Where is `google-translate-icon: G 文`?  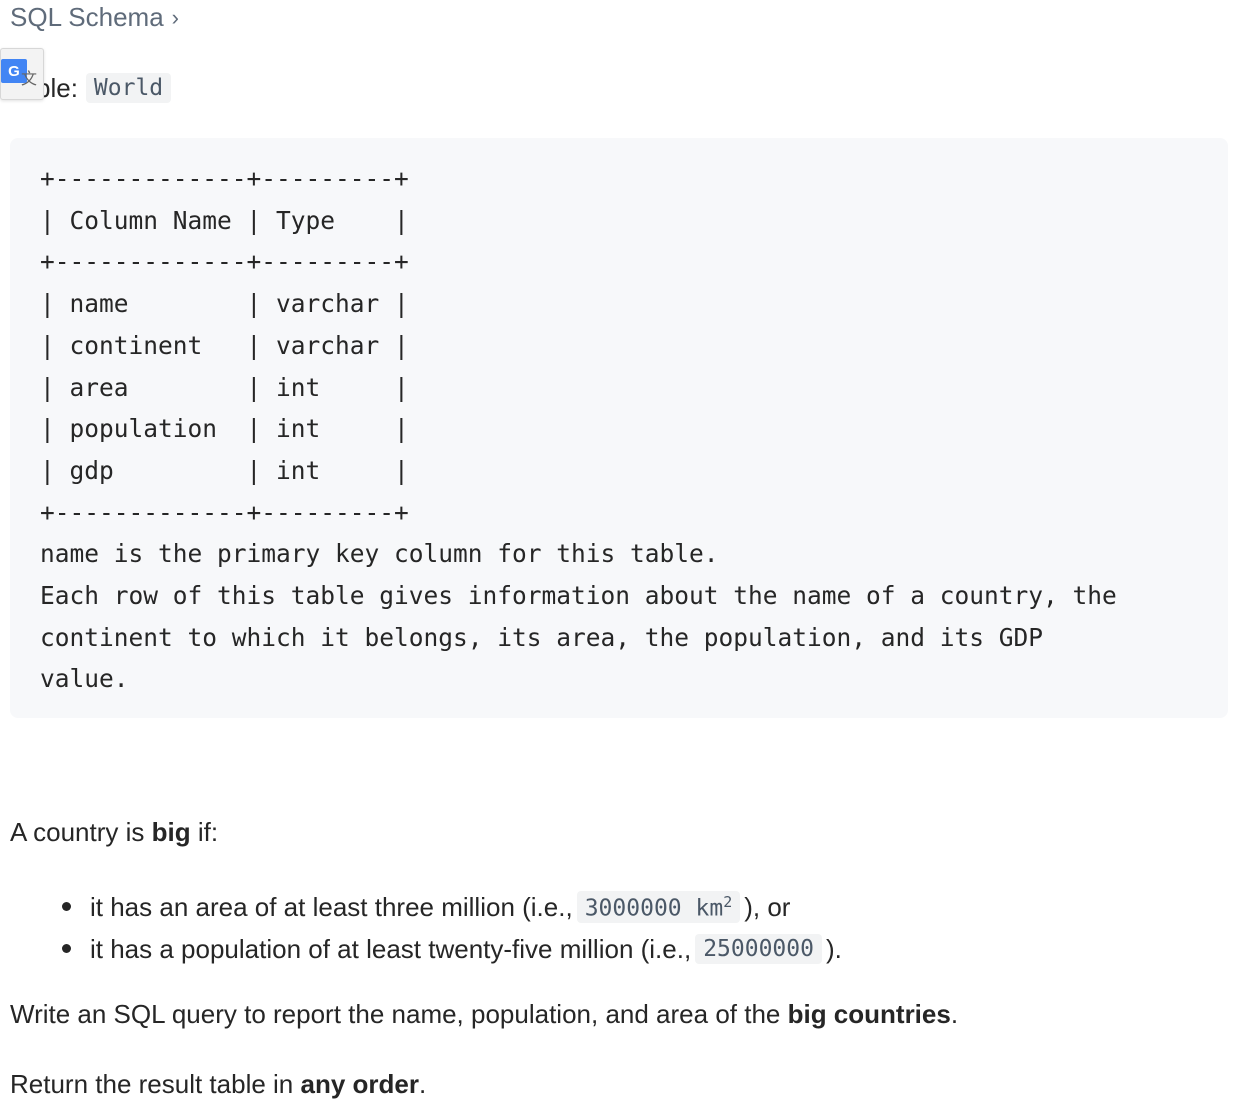 google-translate-icon: G 文 is located at coordinates (22, 74).